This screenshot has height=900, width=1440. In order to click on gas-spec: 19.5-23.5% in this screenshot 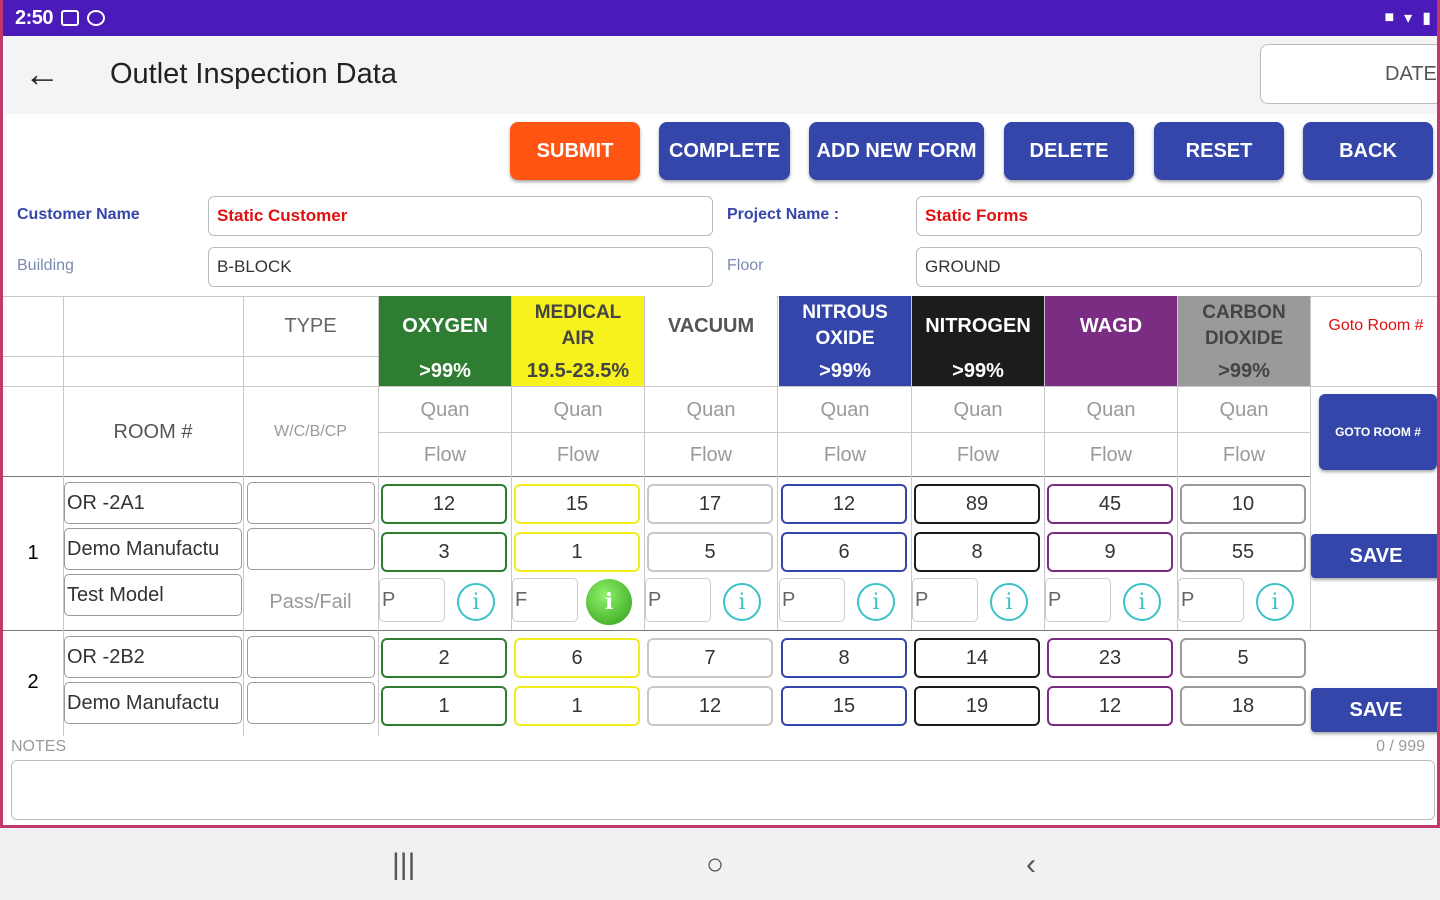, I will do `click(578, 371)`.